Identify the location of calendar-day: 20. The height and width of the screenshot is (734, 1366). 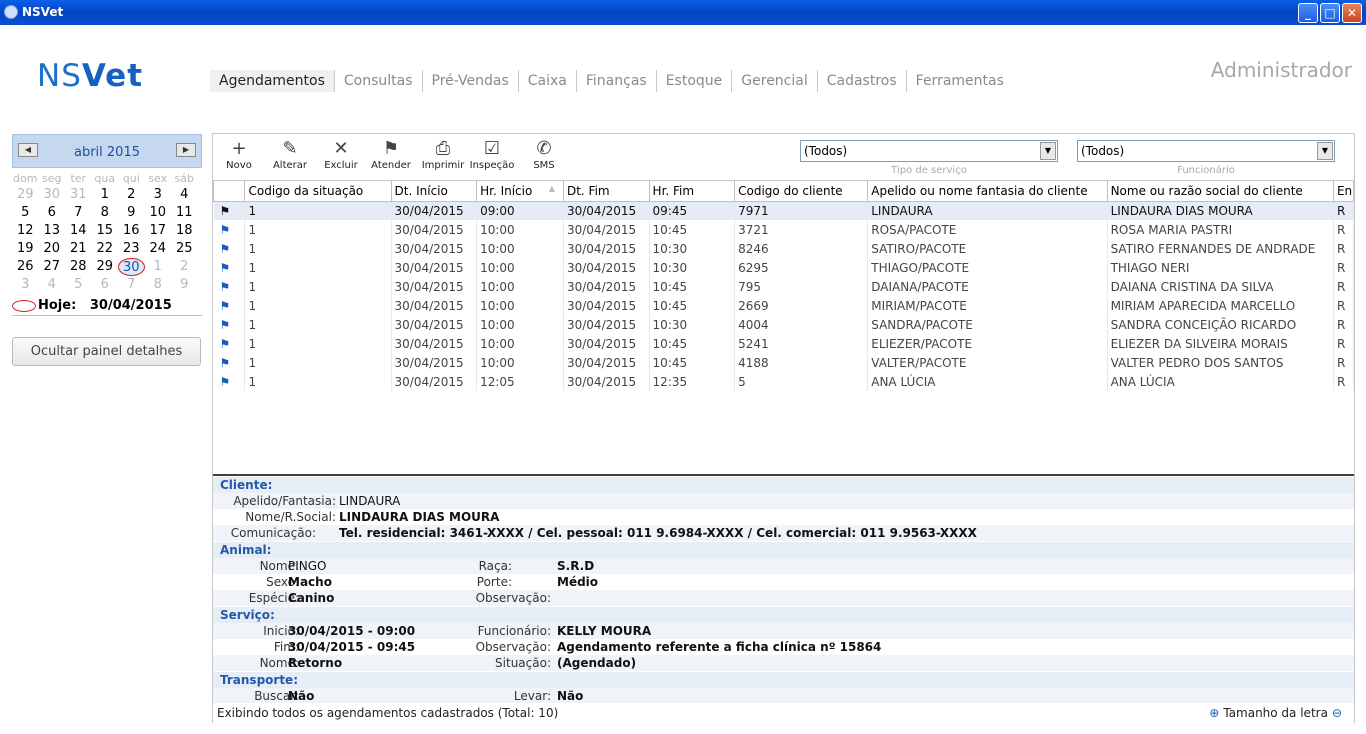
(52, 249).